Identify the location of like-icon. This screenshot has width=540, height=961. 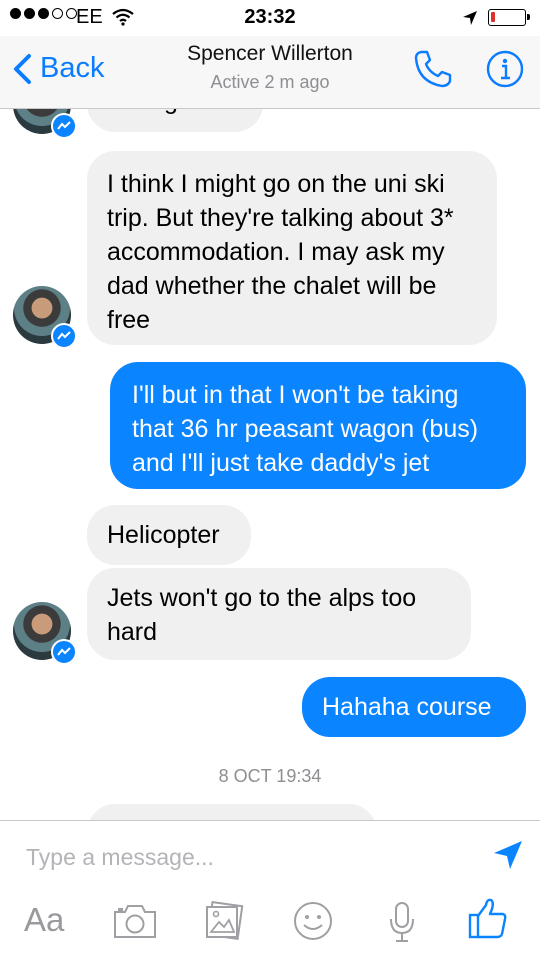
(487, 918).